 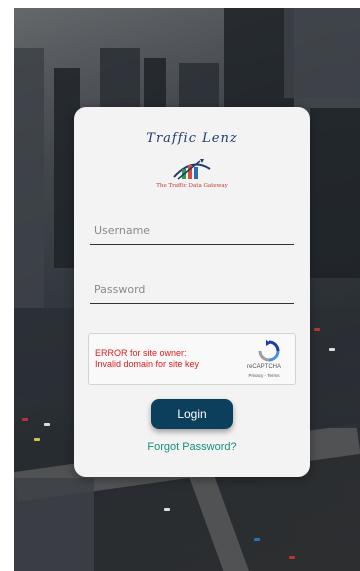 I want to click on recaptcha-brand: reCAPTCHA, so click(x=263, y=367).